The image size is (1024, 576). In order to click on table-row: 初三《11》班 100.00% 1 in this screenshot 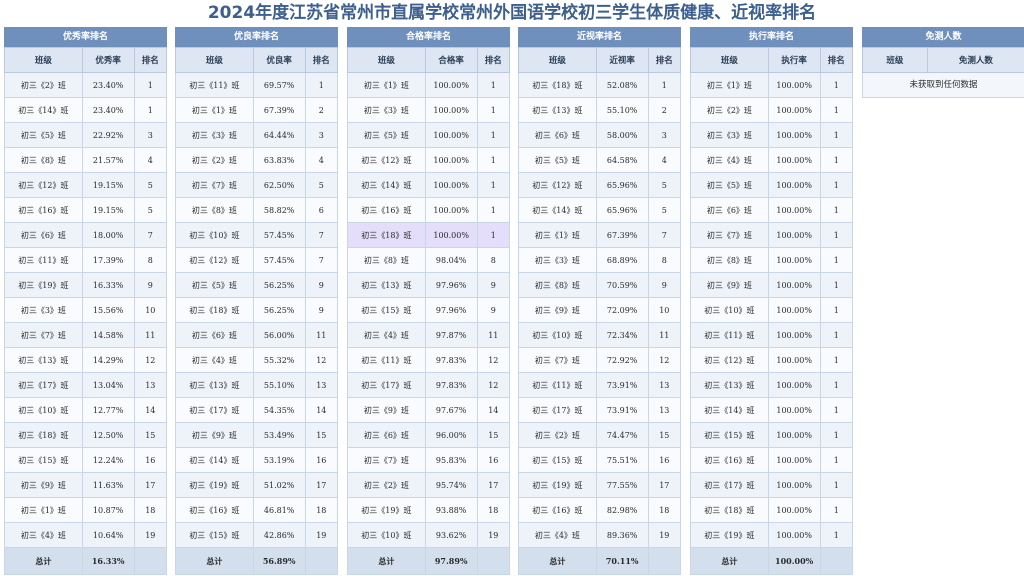, I will do `click(772, 335)`.